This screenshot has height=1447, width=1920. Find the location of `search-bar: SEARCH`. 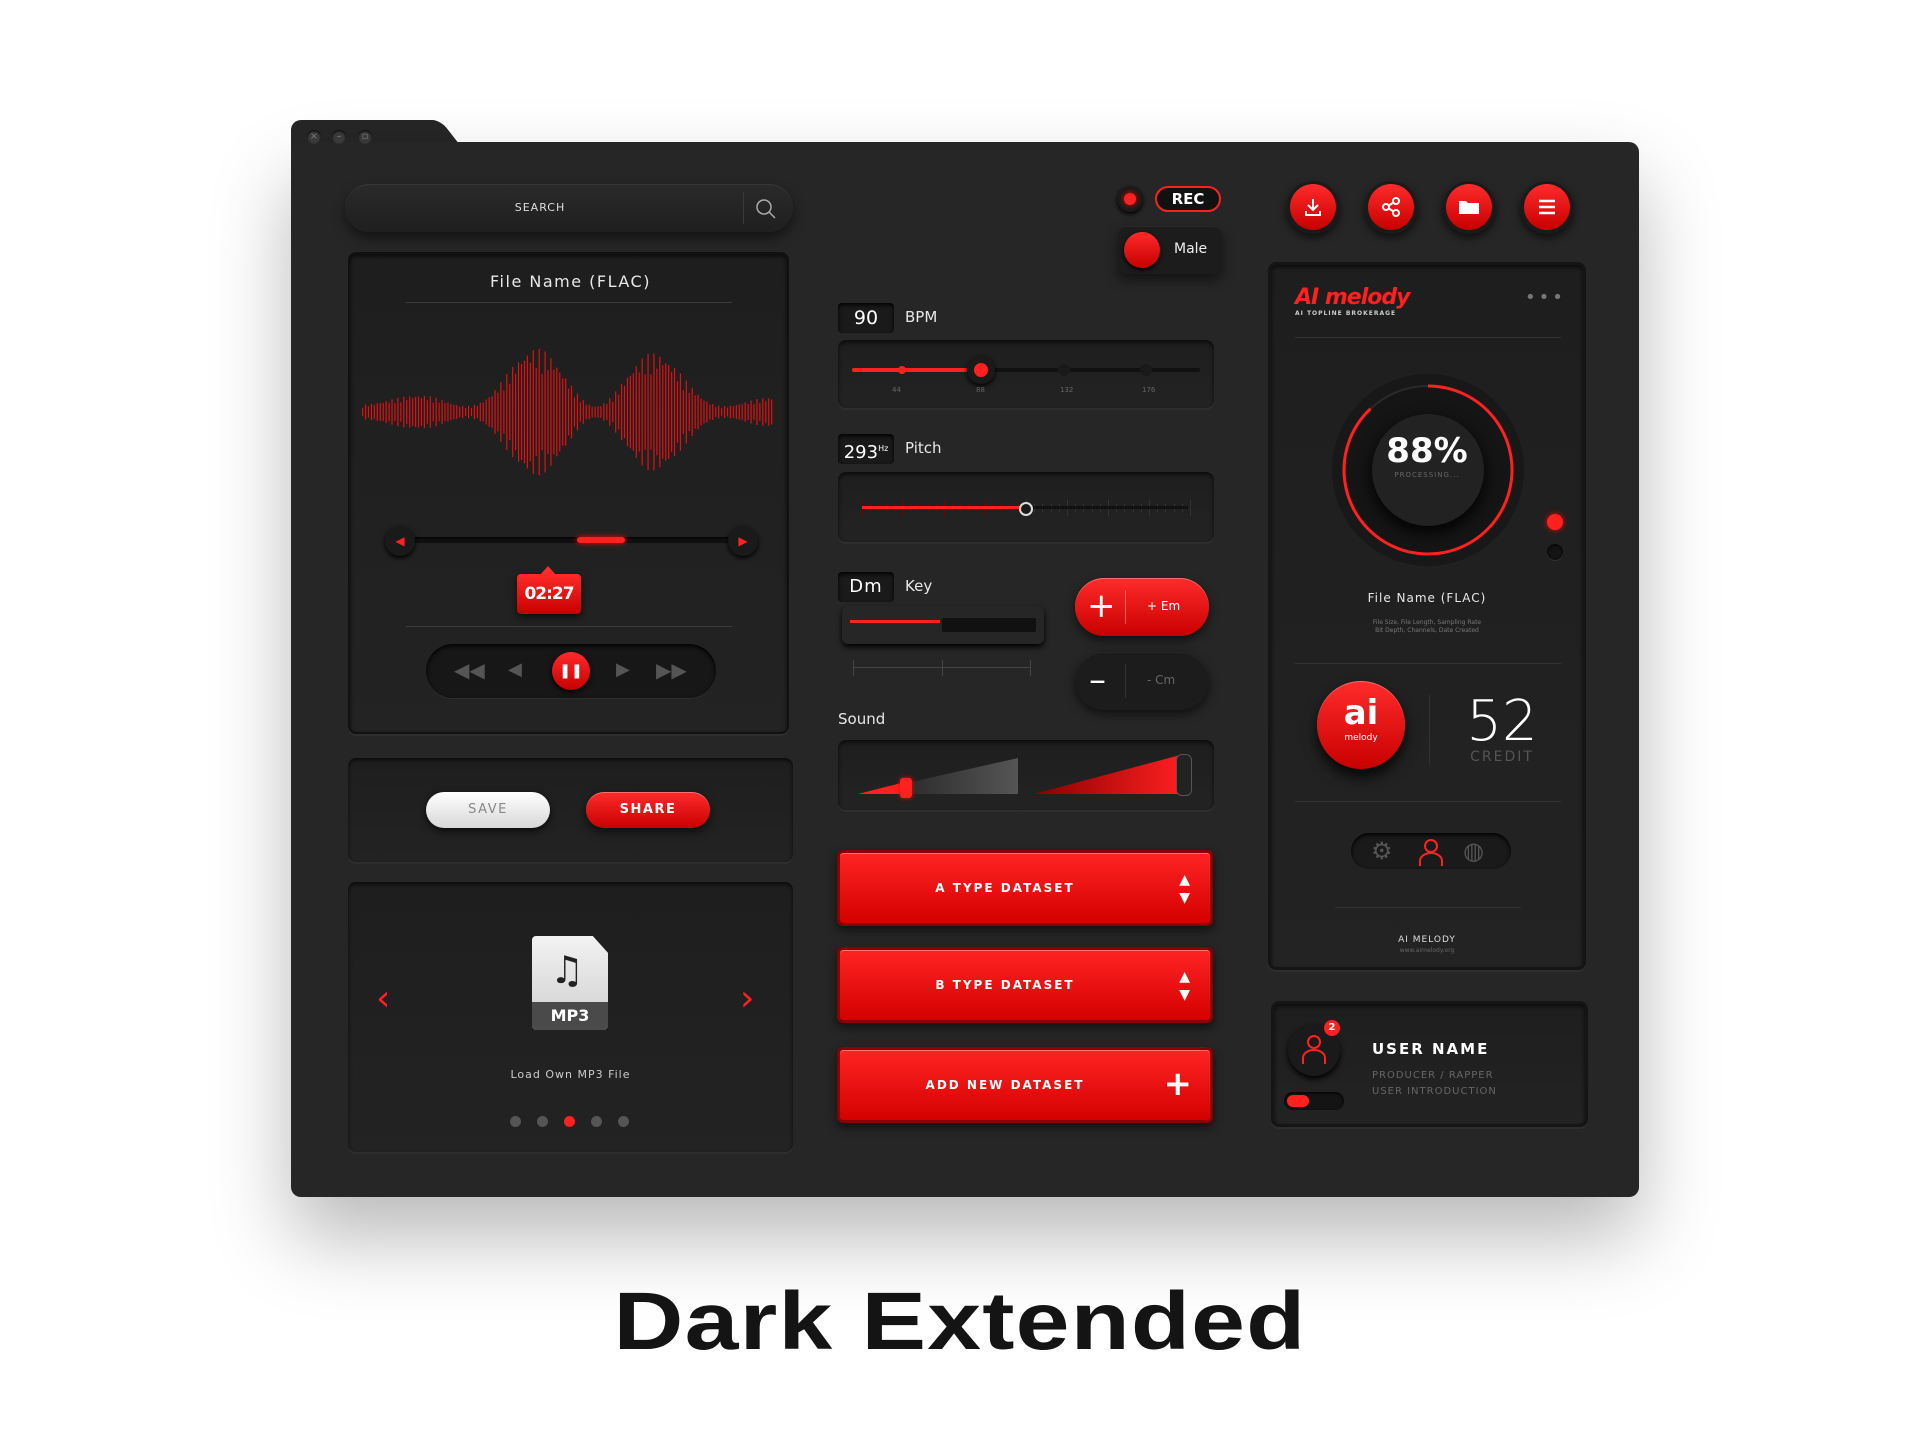

search-bar: SEARCH is located at coordinates (569, 208).